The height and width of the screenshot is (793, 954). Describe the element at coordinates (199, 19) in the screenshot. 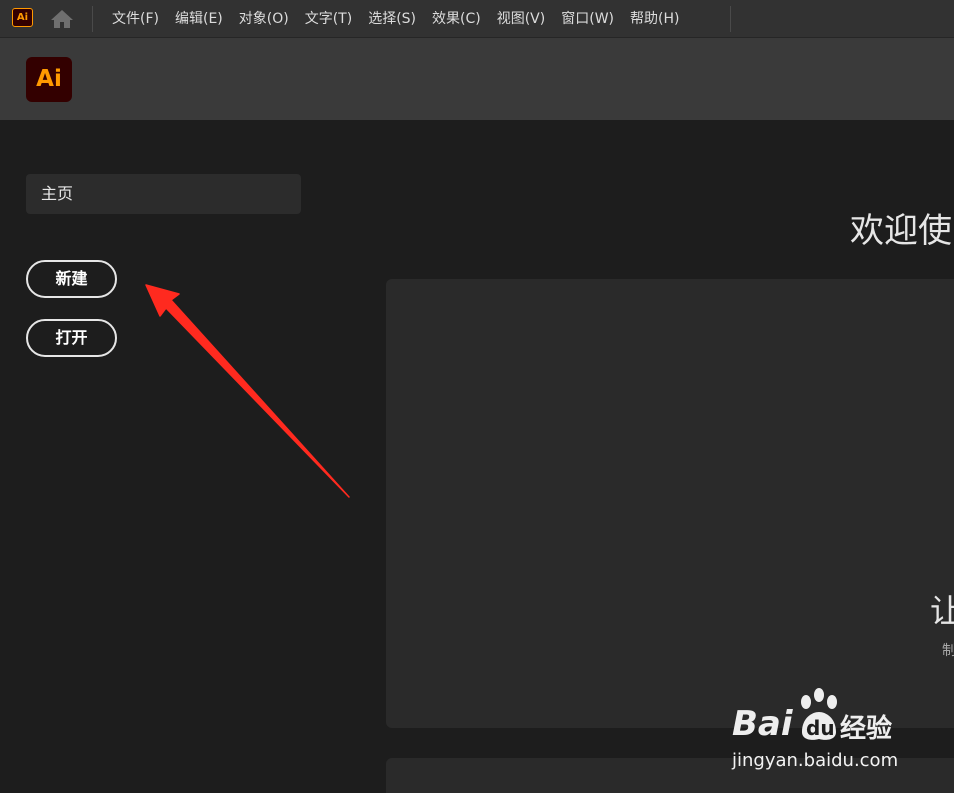

I see `menu-edit: 编辑(E)` at that location.